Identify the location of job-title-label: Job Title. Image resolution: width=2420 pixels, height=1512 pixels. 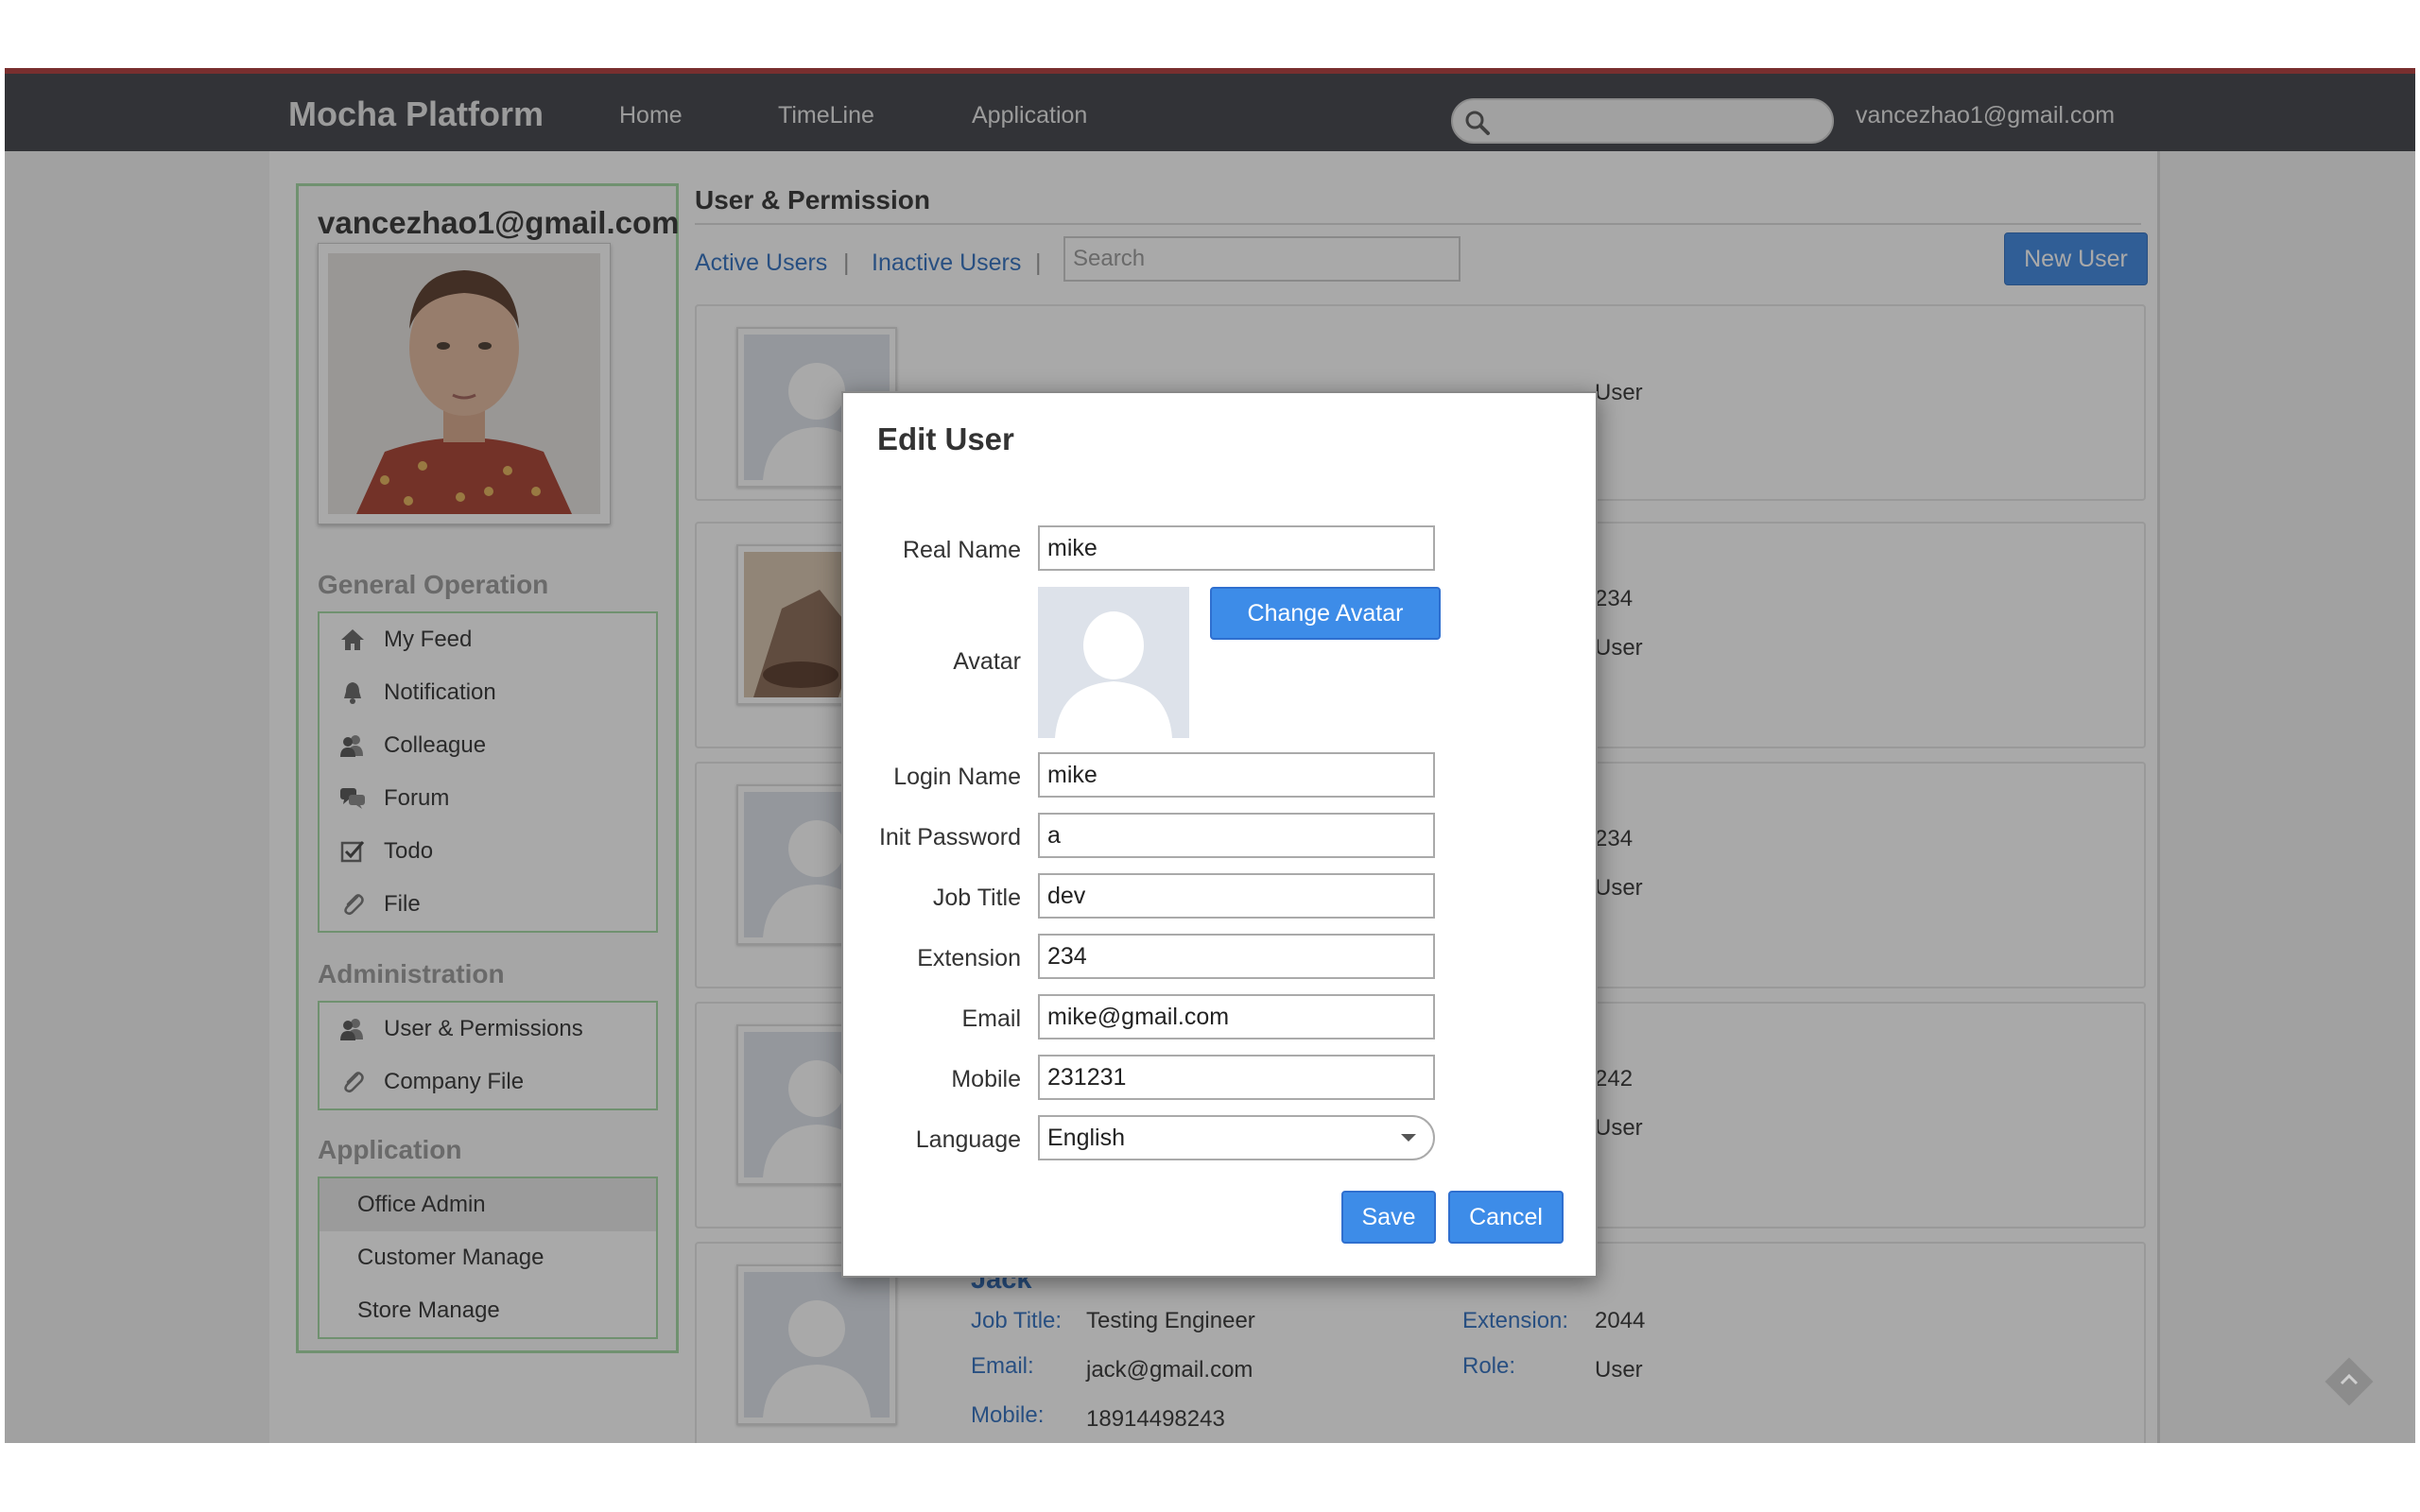
(977, 898).